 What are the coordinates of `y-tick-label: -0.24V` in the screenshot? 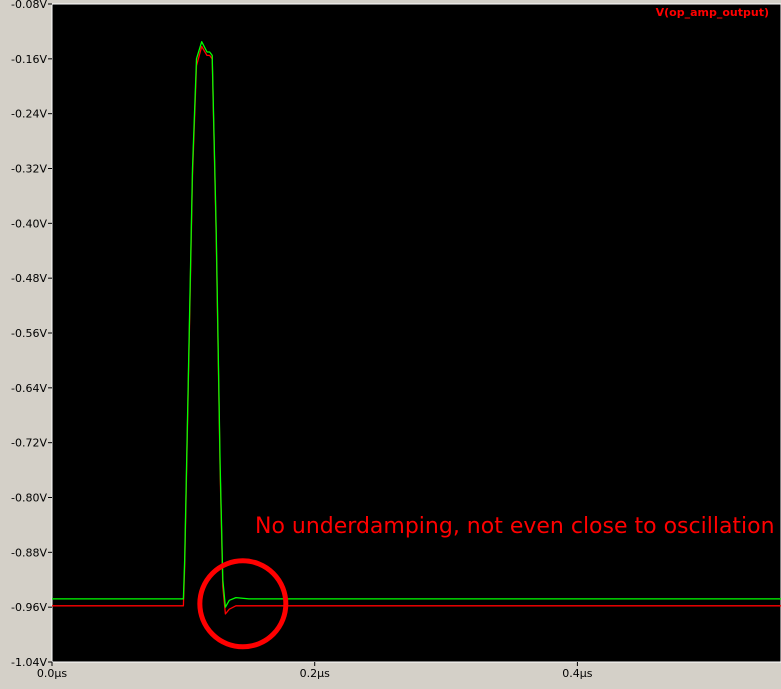 It's located at (29, 114).